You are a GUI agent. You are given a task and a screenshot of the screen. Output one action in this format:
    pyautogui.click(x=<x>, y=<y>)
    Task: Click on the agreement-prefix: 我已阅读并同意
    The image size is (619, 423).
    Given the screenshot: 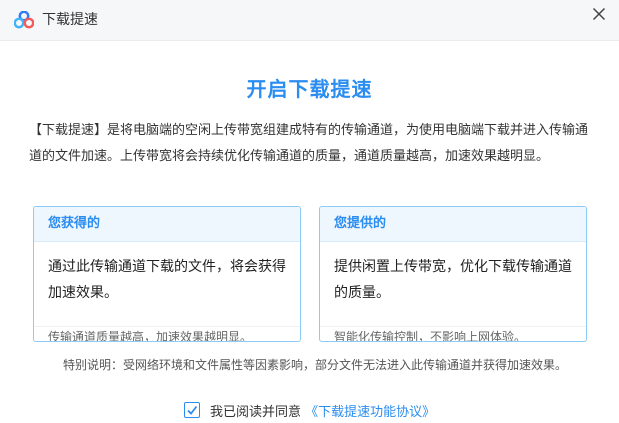 What is the action you would take?
    pyautogui.click(x=255, y=412)
    